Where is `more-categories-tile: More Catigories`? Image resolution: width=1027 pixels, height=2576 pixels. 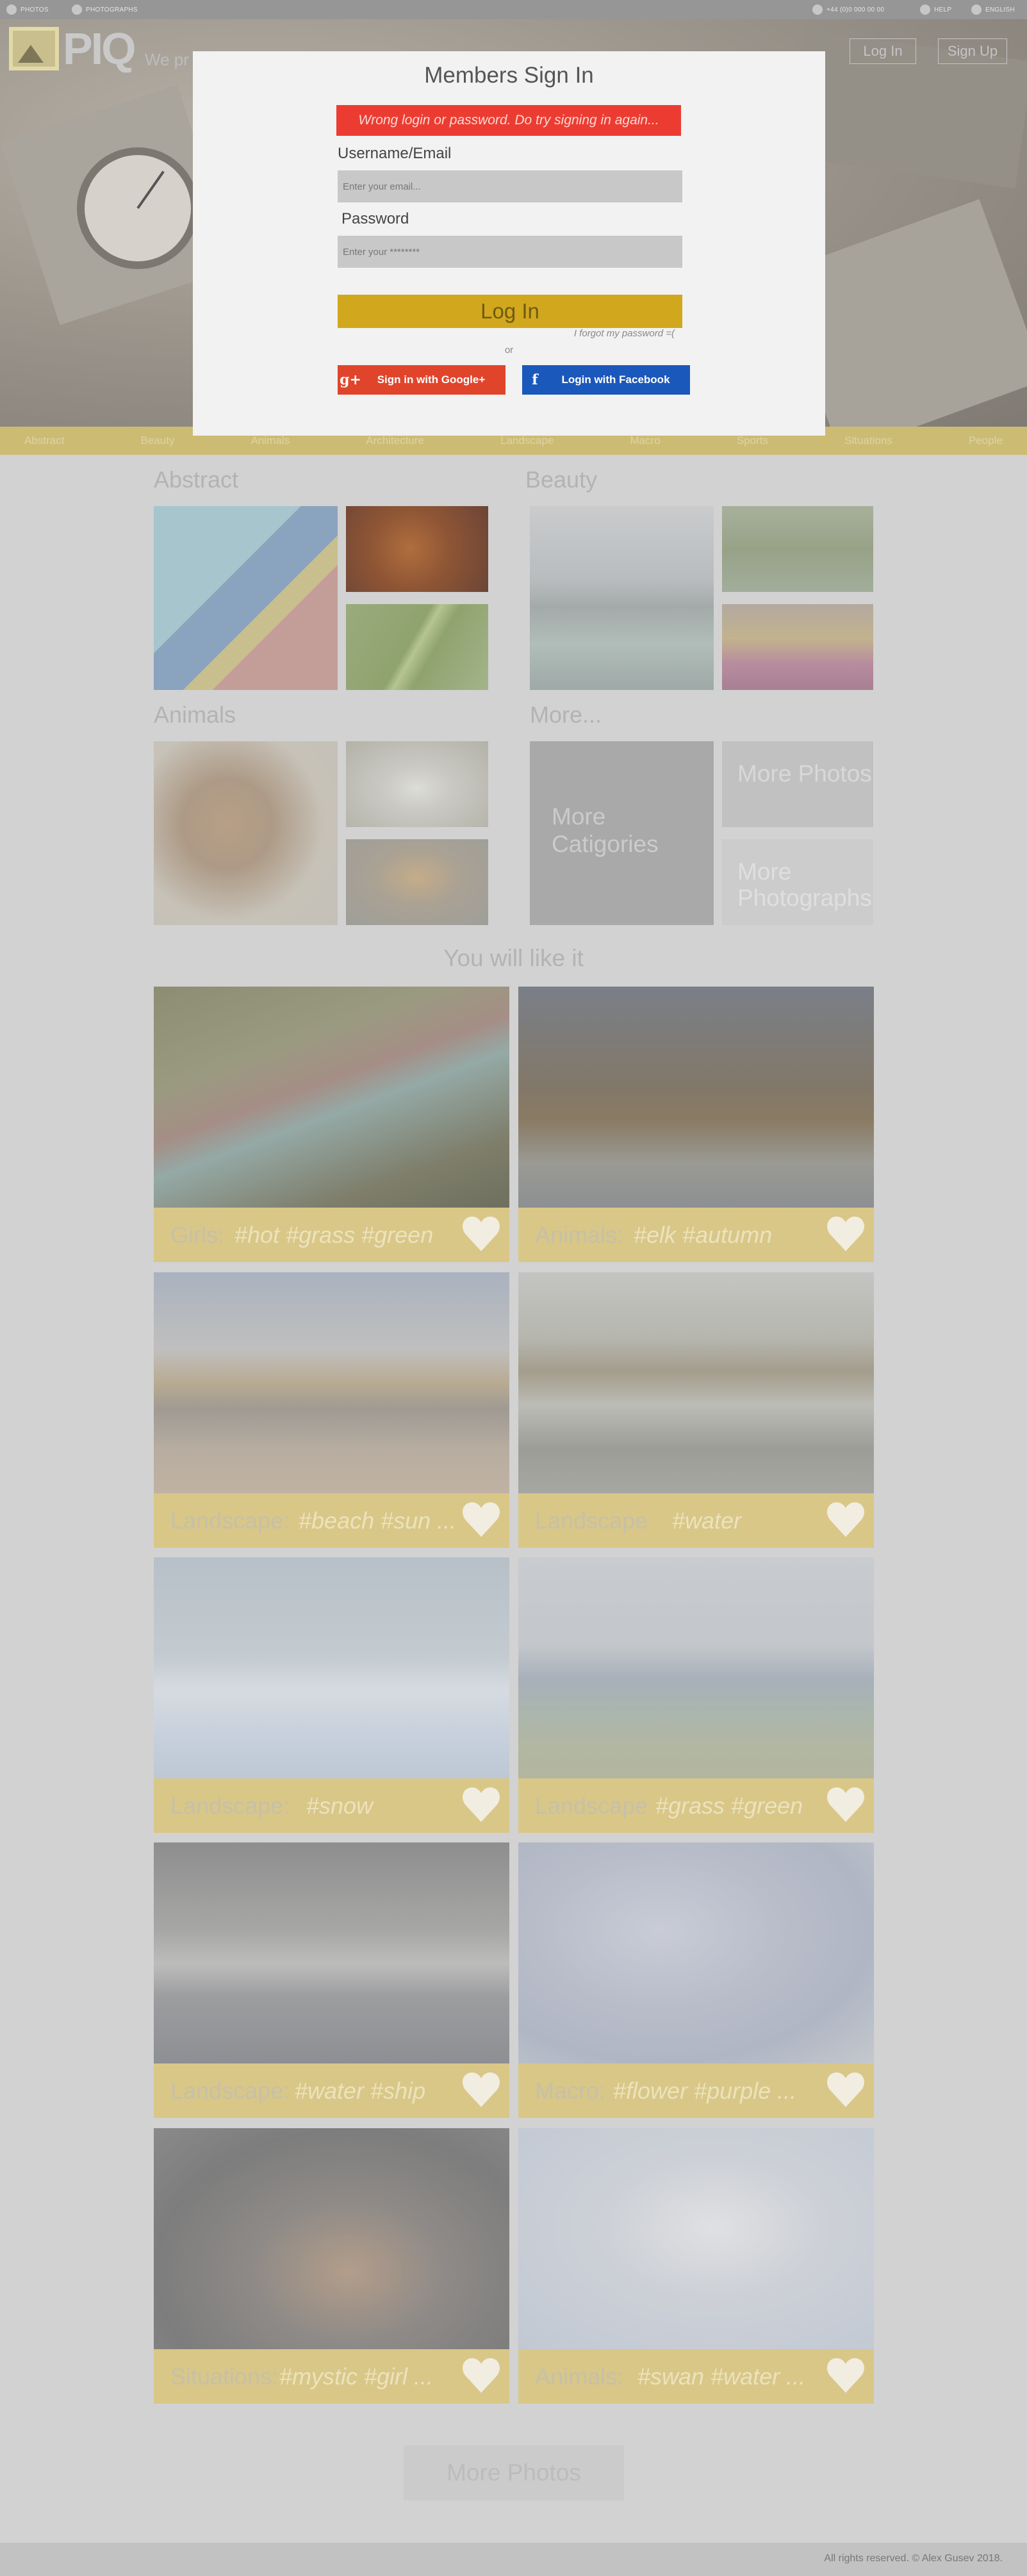 more-categories-tile: More Catigories is located at coordinates (622, 833).